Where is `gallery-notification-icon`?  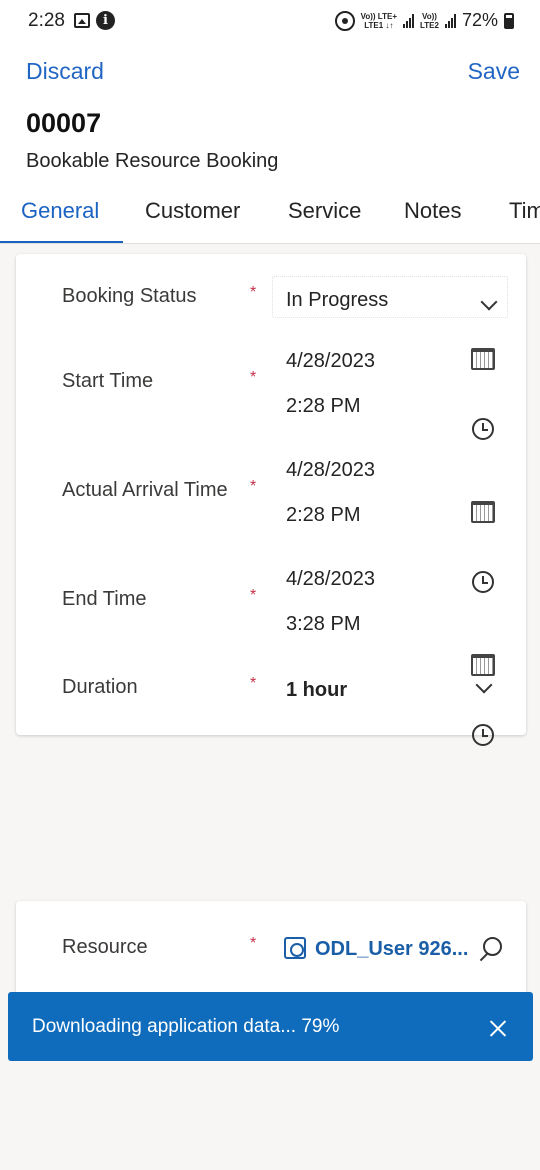
gallery-notification-icon is located at coordinates (82, 20).